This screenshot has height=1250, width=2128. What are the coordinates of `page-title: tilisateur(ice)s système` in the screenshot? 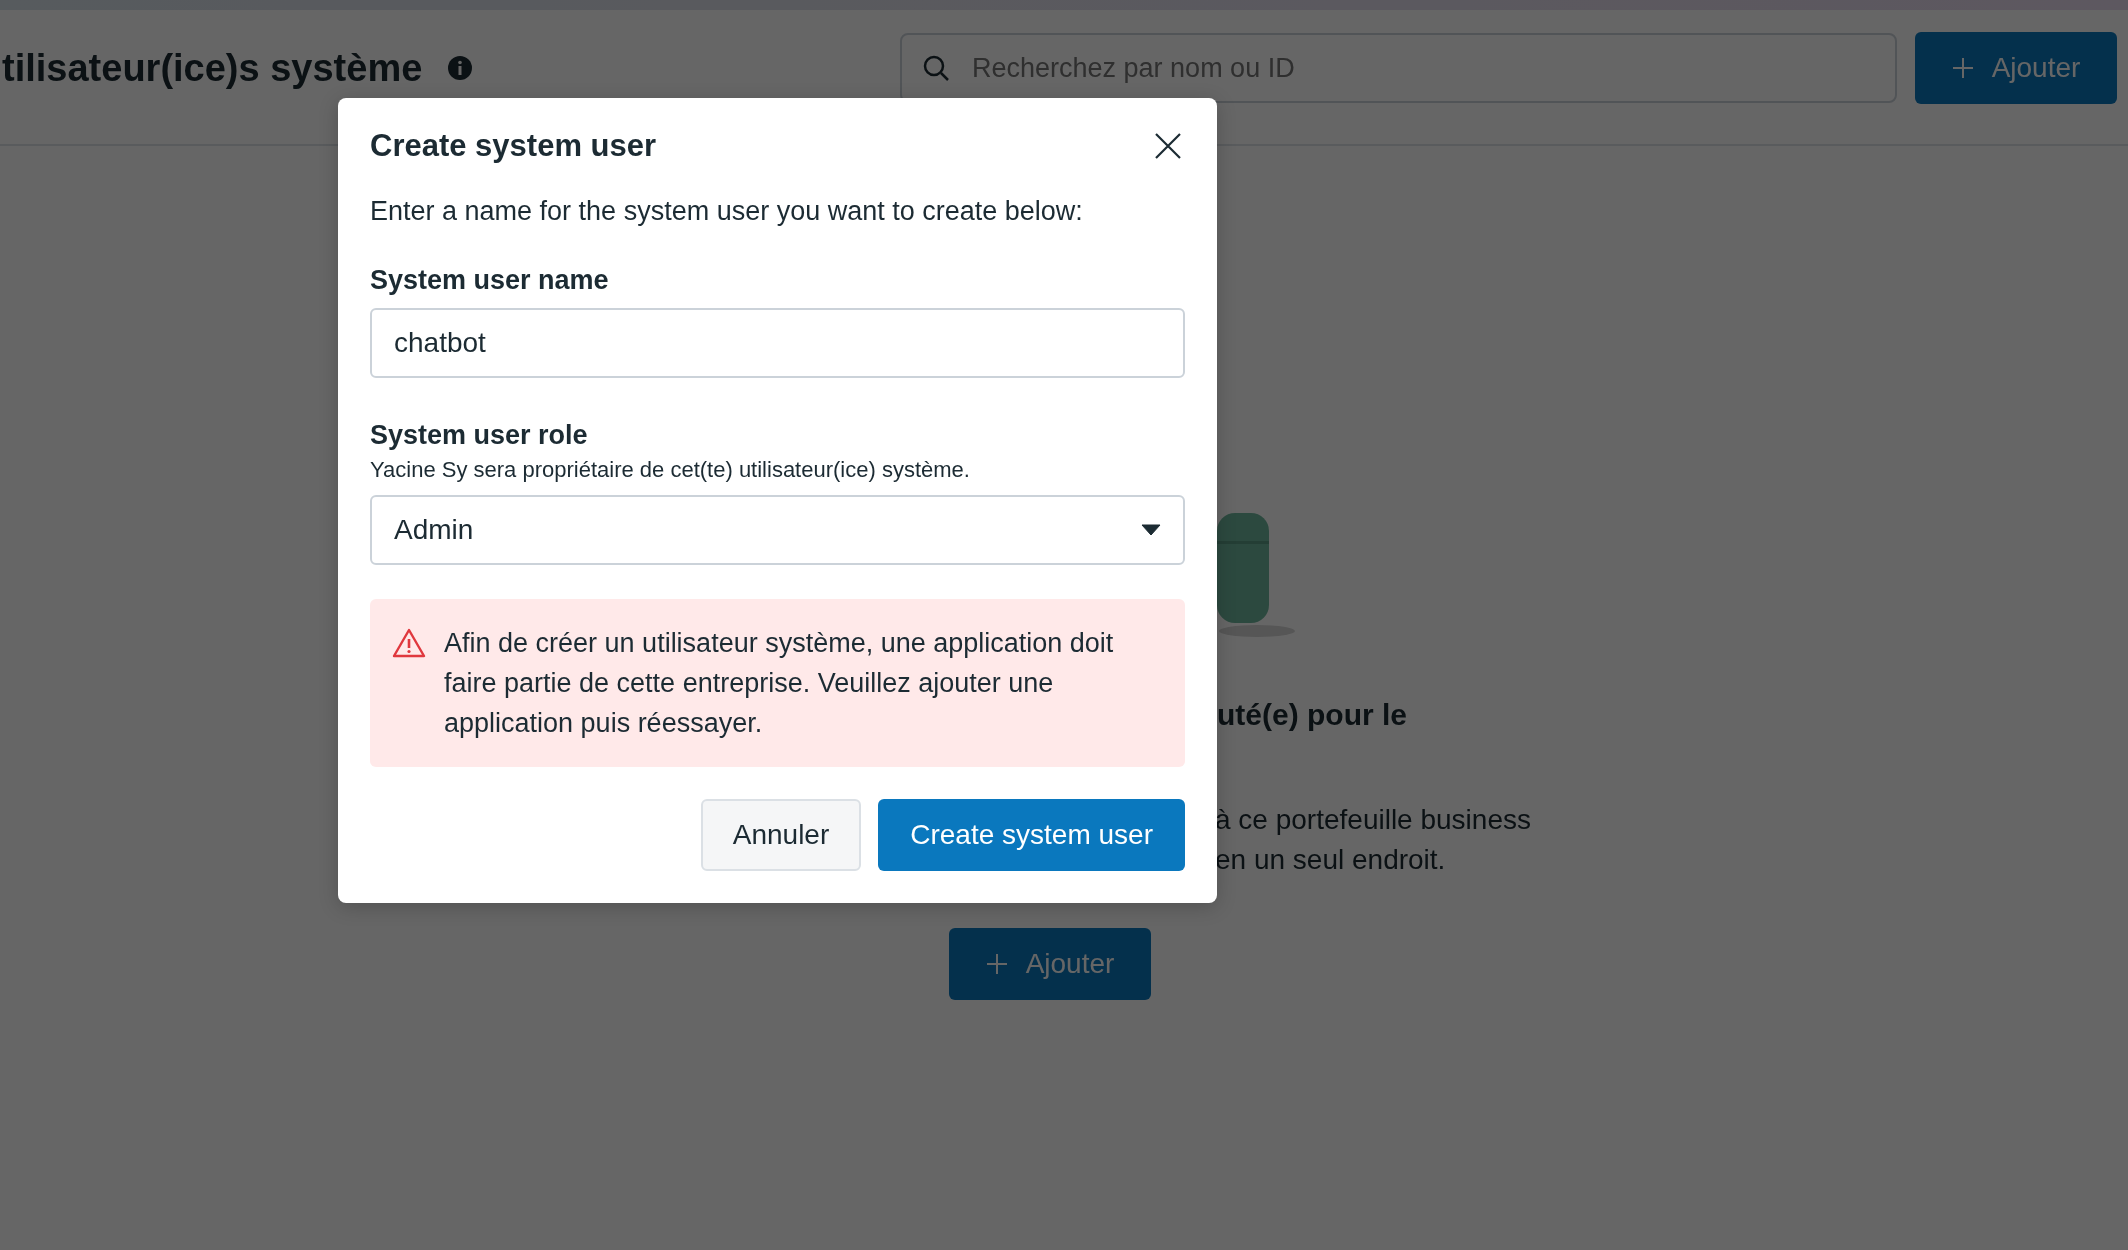 It's located at (212, 68).